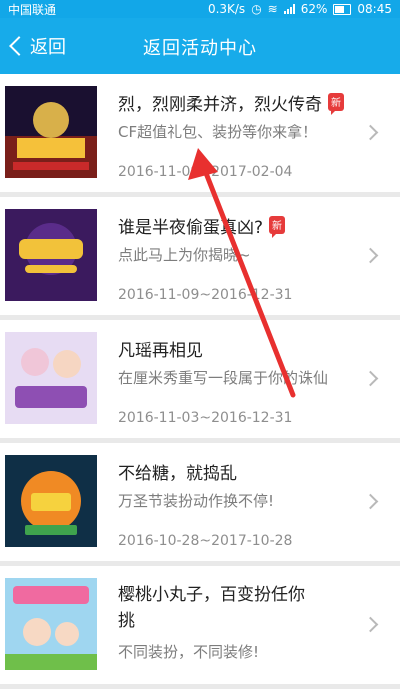 Image resolution: width=400 pixels, height=689 pixels. Describe the element at coordinates (200, 9) in the screenshot. I see `status-bar: 中国联通 0.3K/s ◷ ≋ 62% 08:45` at that location.